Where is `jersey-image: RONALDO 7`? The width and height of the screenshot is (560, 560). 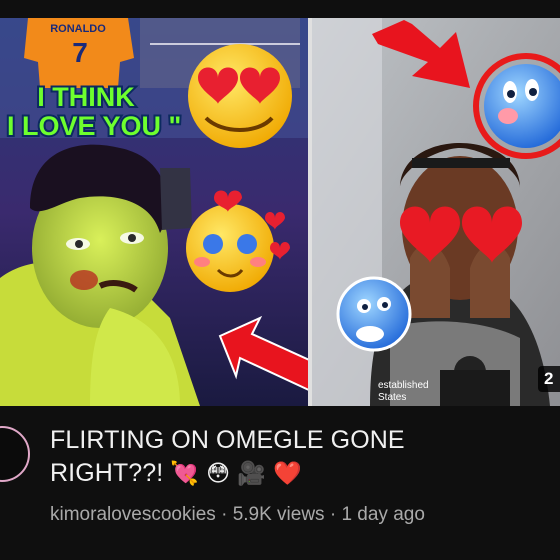 jersey-image: RONALDO 7 is located at coordinates (79, 53).